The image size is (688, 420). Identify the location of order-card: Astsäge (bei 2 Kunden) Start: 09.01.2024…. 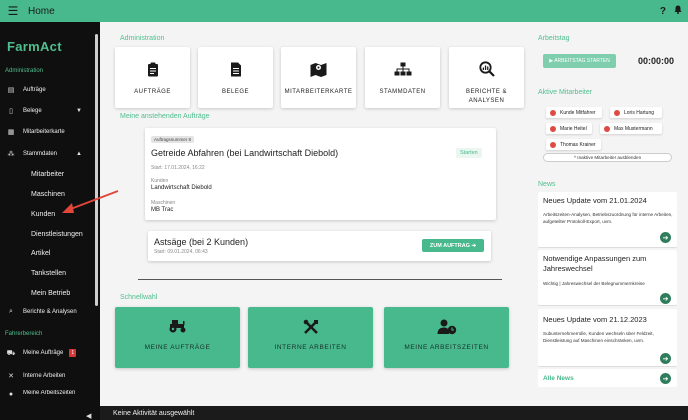
(319, 246).